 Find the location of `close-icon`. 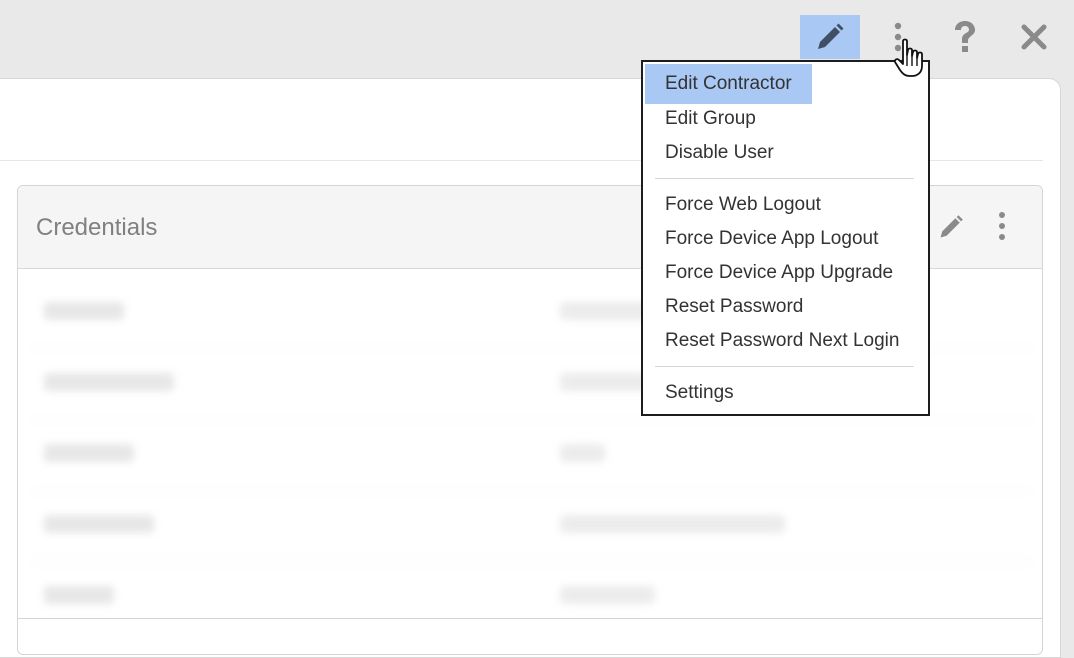

close-icon is located at coordinates (1034, 37).